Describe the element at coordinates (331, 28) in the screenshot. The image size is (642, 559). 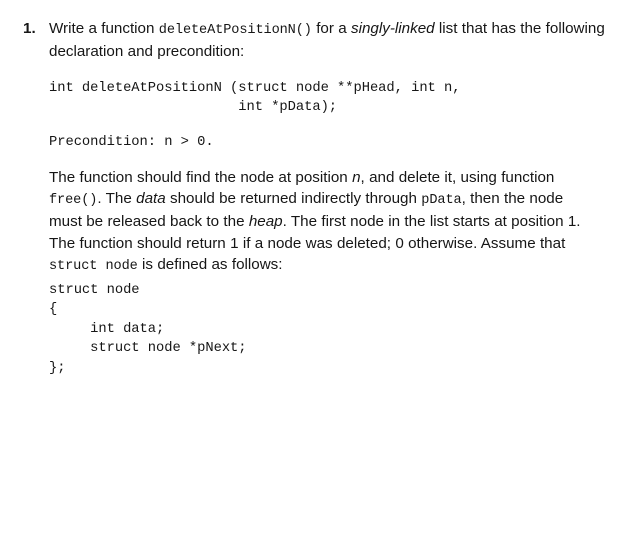
I see `intro-text-part-2: for a` at that location.